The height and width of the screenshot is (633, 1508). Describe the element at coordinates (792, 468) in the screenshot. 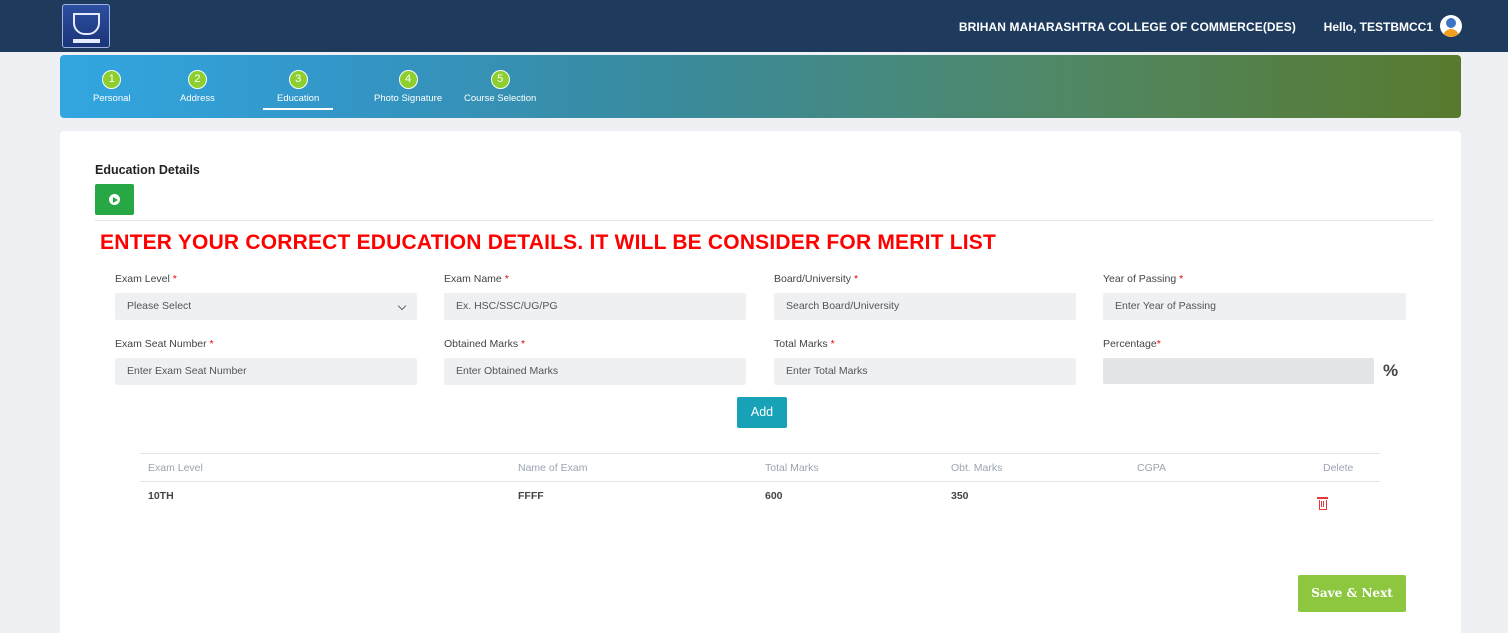

I see `th-total-marks: Total Marks` at that location.